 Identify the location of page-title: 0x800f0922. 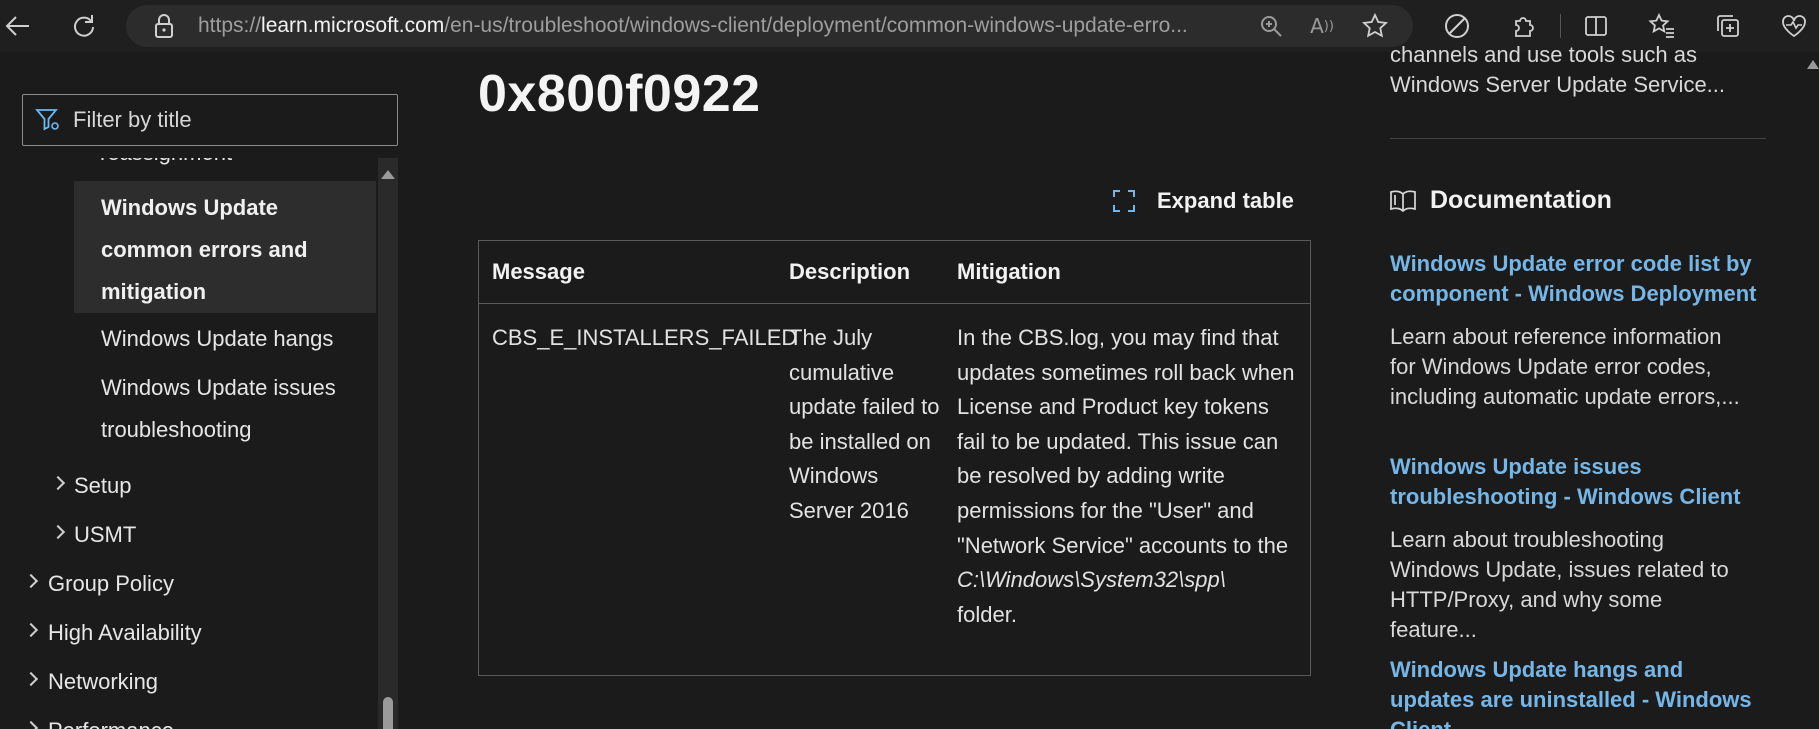
(619, 94).